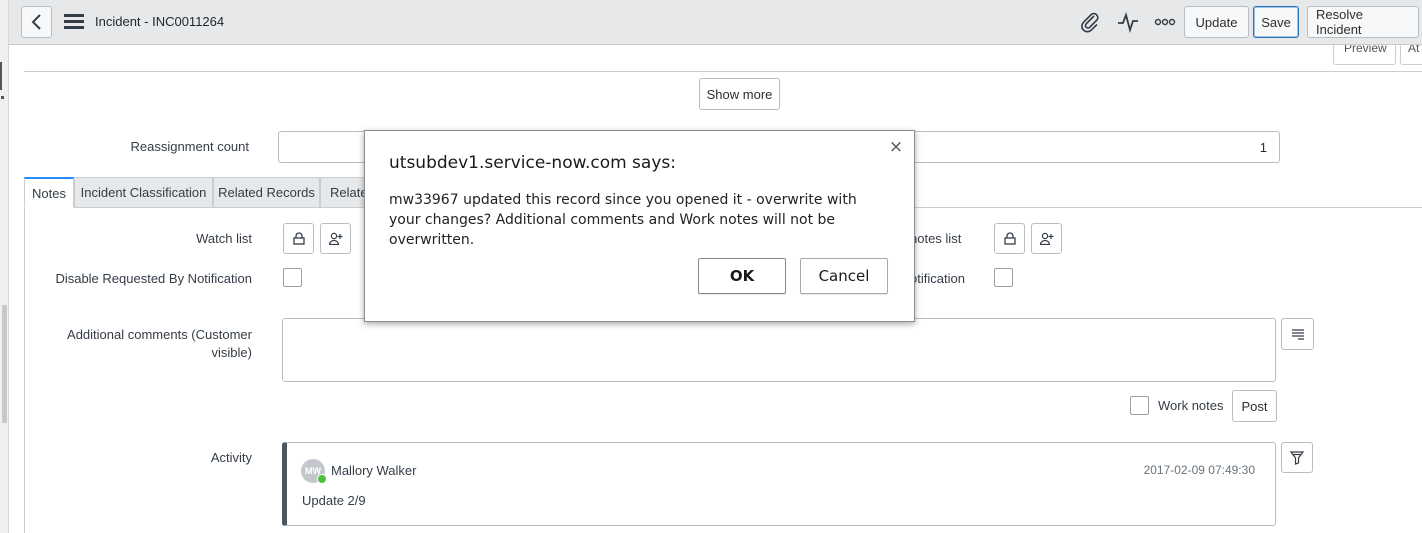 Image resolution: width=1422 pixels, height=533 pixels. I want to click on partial-button: At, so click(1411, 55).